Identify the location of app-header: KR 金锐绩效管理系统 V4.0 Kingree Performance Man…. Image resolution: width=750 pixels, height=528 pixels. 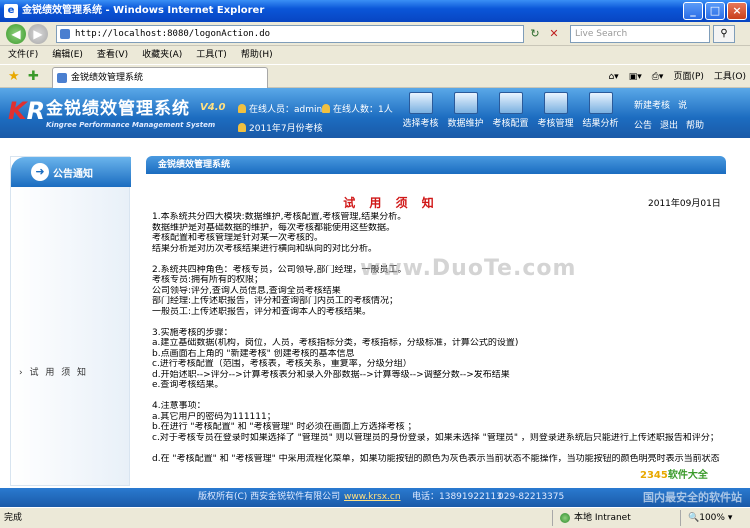
(375, 113).